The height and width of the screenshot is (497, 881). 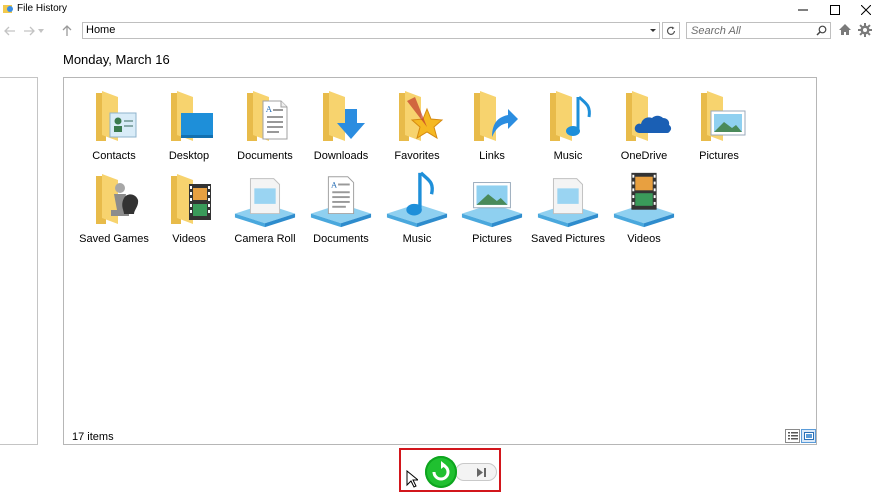 I want to click on large-icons-view-icon, so click(x=808, y=436).